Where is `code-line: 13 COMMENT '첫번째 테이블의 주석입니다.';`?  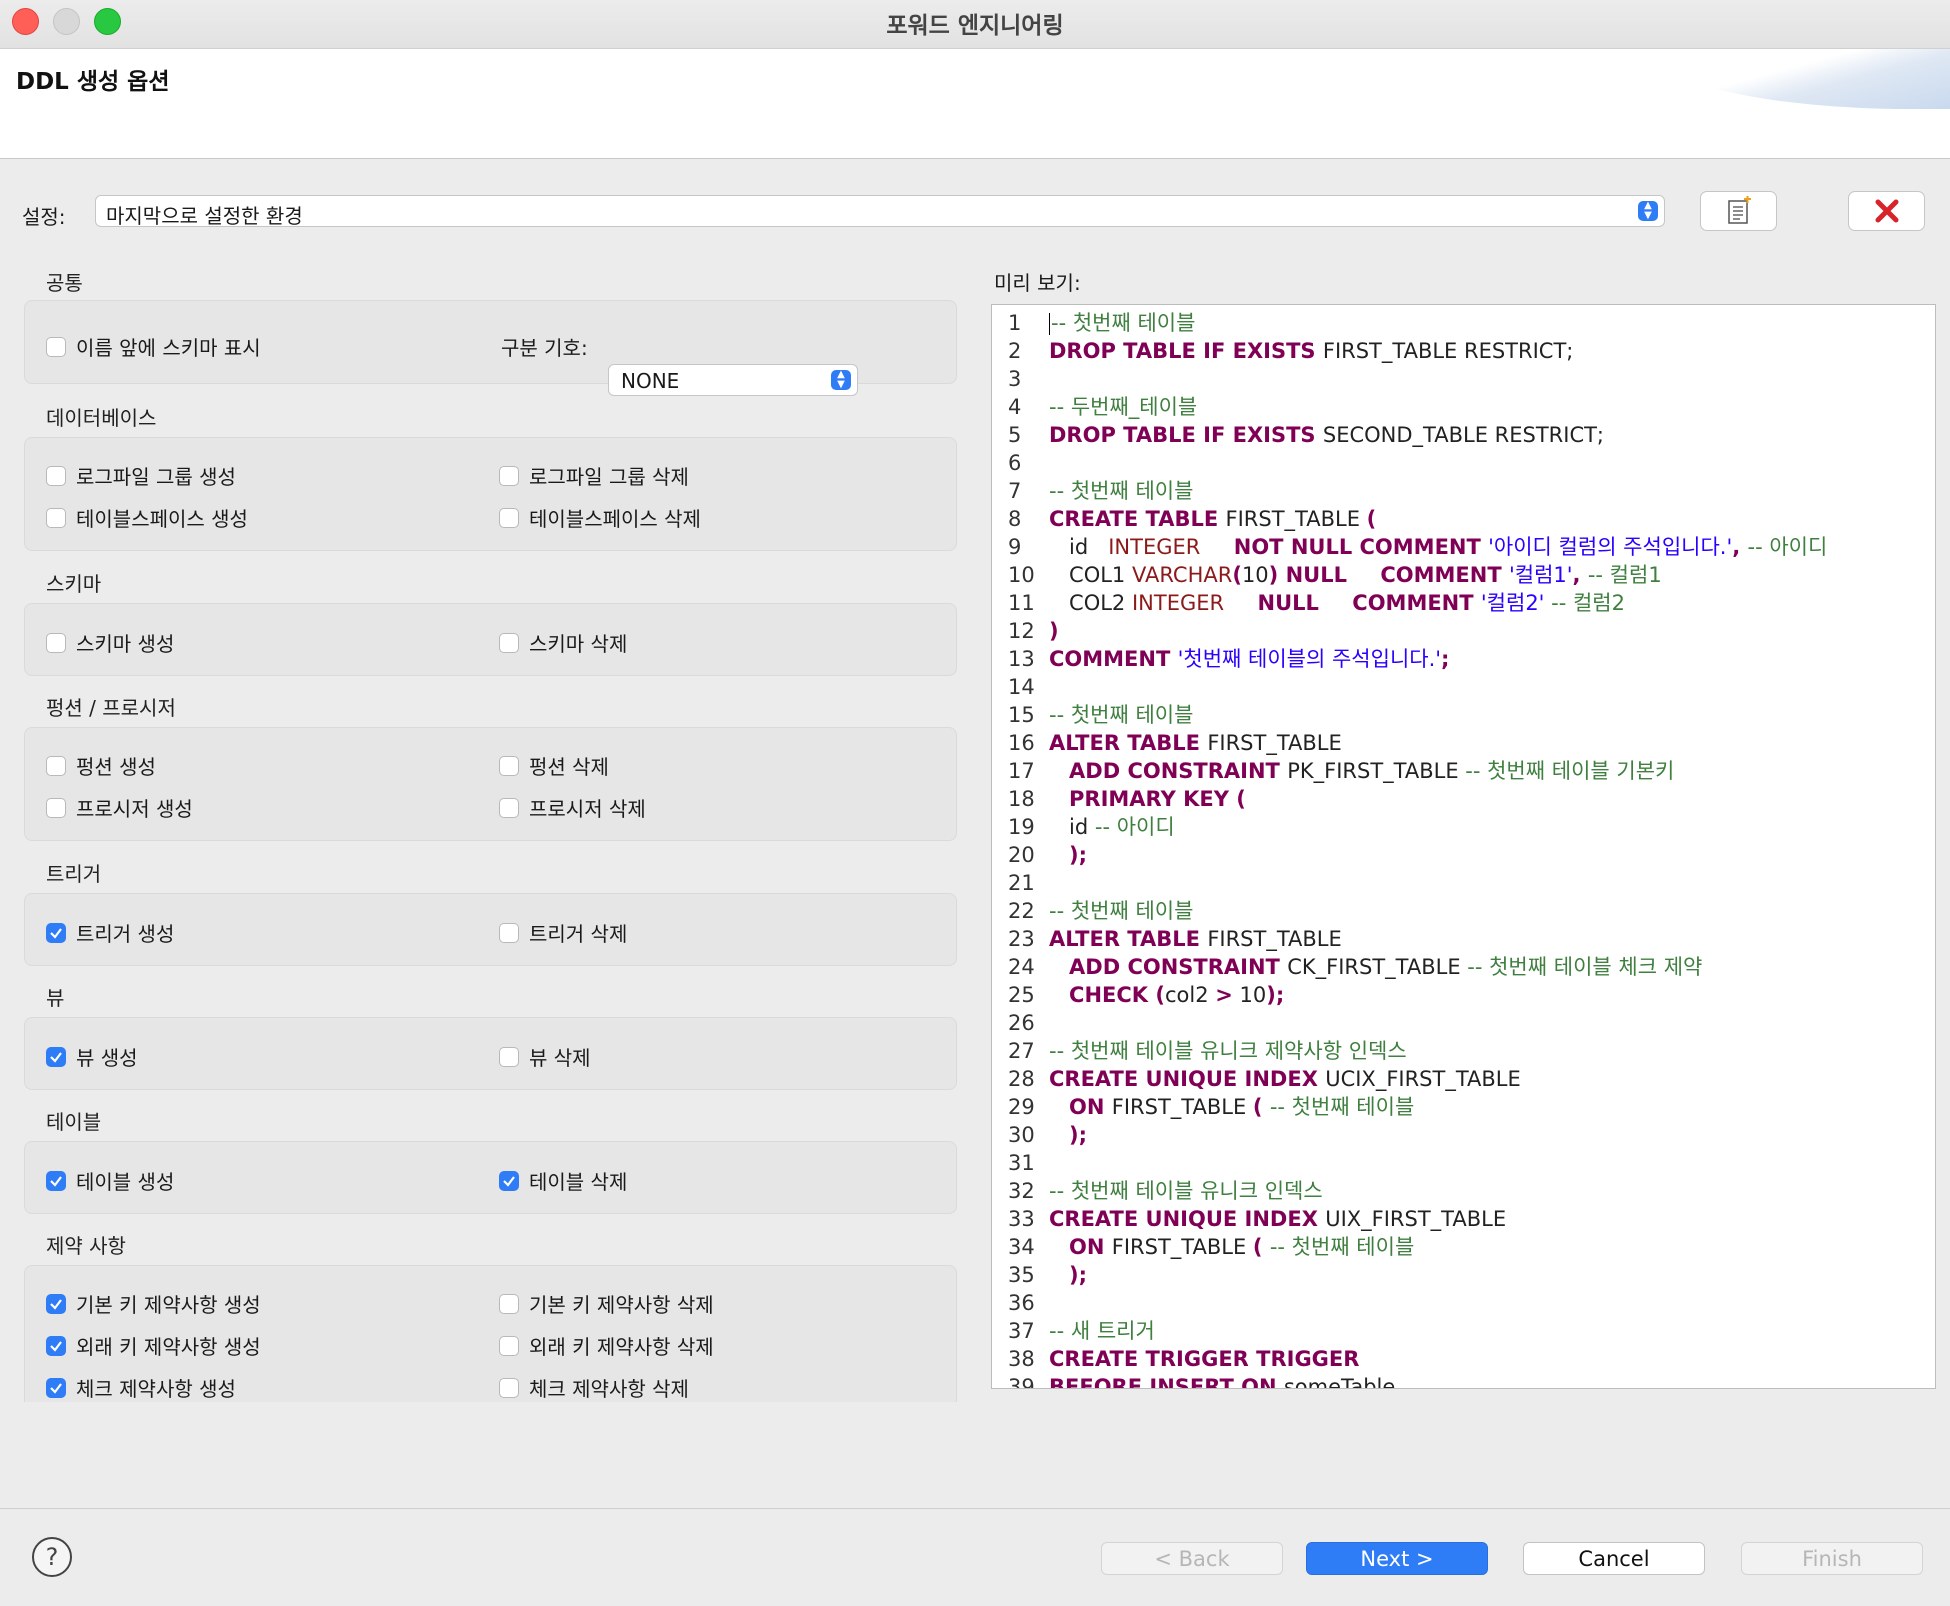
code-line: 13 COMMENT '첫번째 테이블의 주석입니다.'; is located at coordinates (1463, 659).